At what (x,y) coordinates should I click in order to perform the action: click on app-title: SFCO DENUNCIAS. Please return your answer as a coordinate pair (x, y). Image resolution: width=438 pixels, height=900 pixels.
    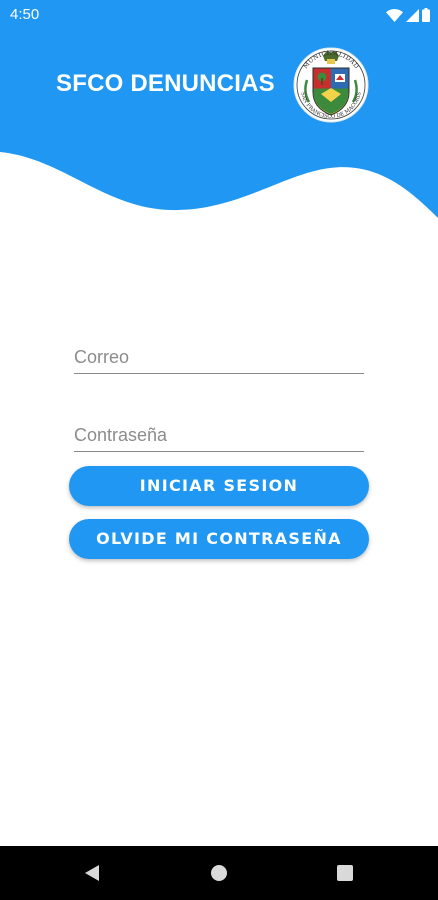
    Looking at the image, I should click on (165, 83).